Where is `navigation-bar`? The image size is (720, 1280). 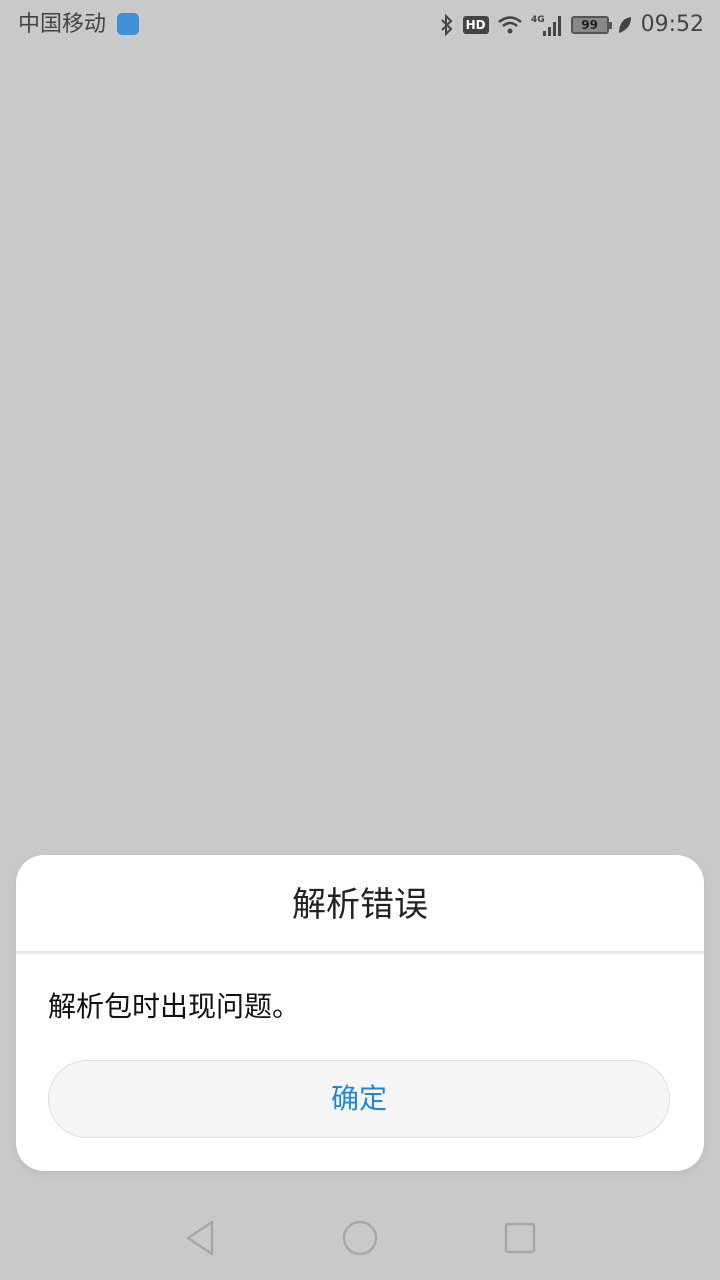 navigation-bar is located at coordinates (360, 1235).